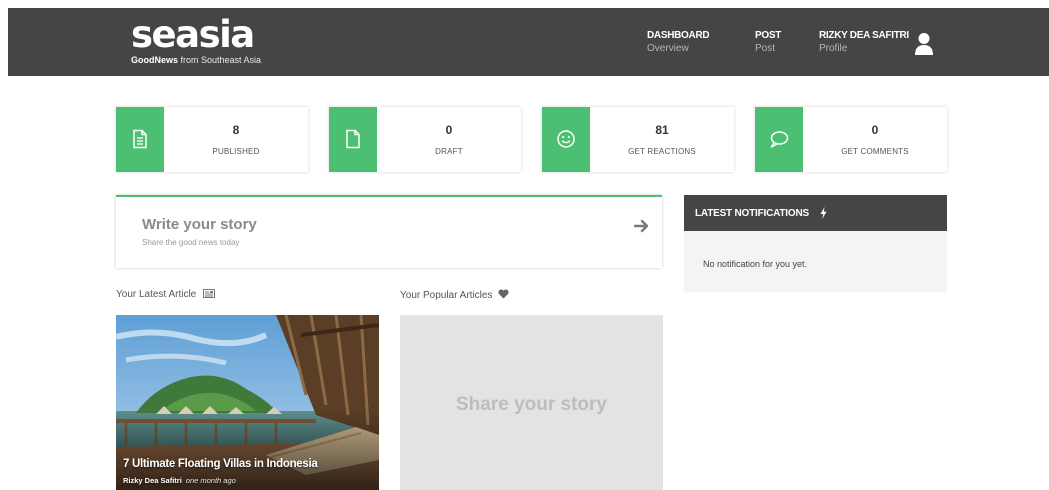 Image resolution: width=1049 pixels, height=490 pixels. Describe the element at coordinates (140, 139) in the screenshot. I see `document-icon` at that location.